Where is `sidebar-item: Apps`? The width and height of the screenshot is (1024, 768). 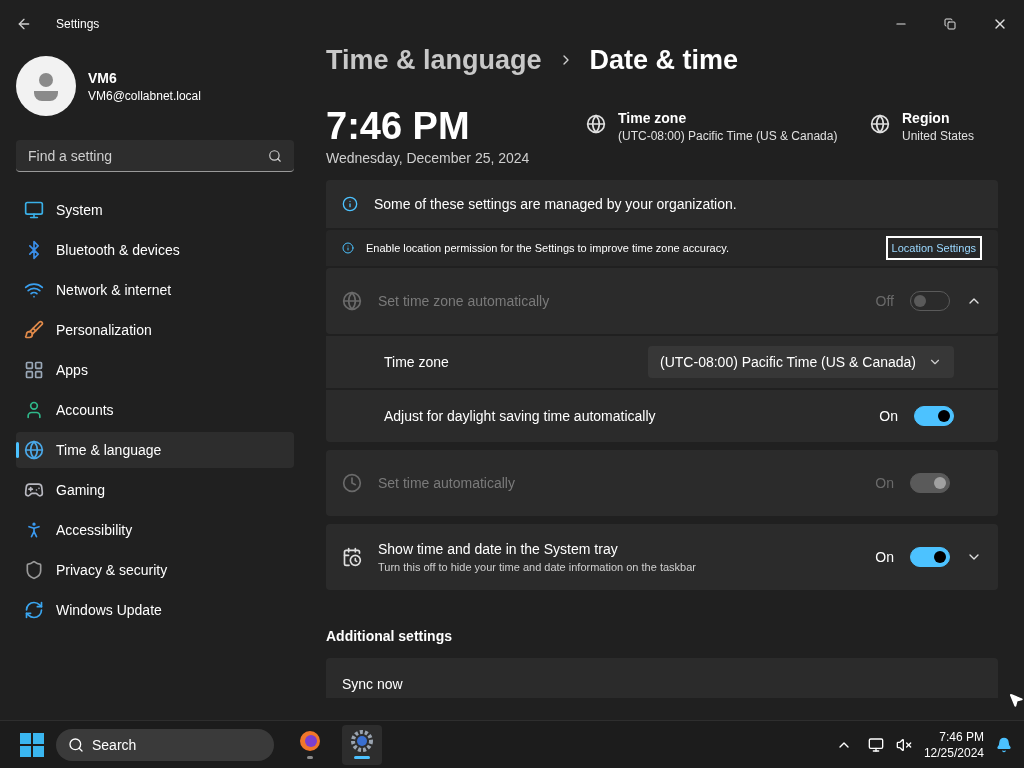
sidebar-item: Apps is located at coordinates (155, 370).